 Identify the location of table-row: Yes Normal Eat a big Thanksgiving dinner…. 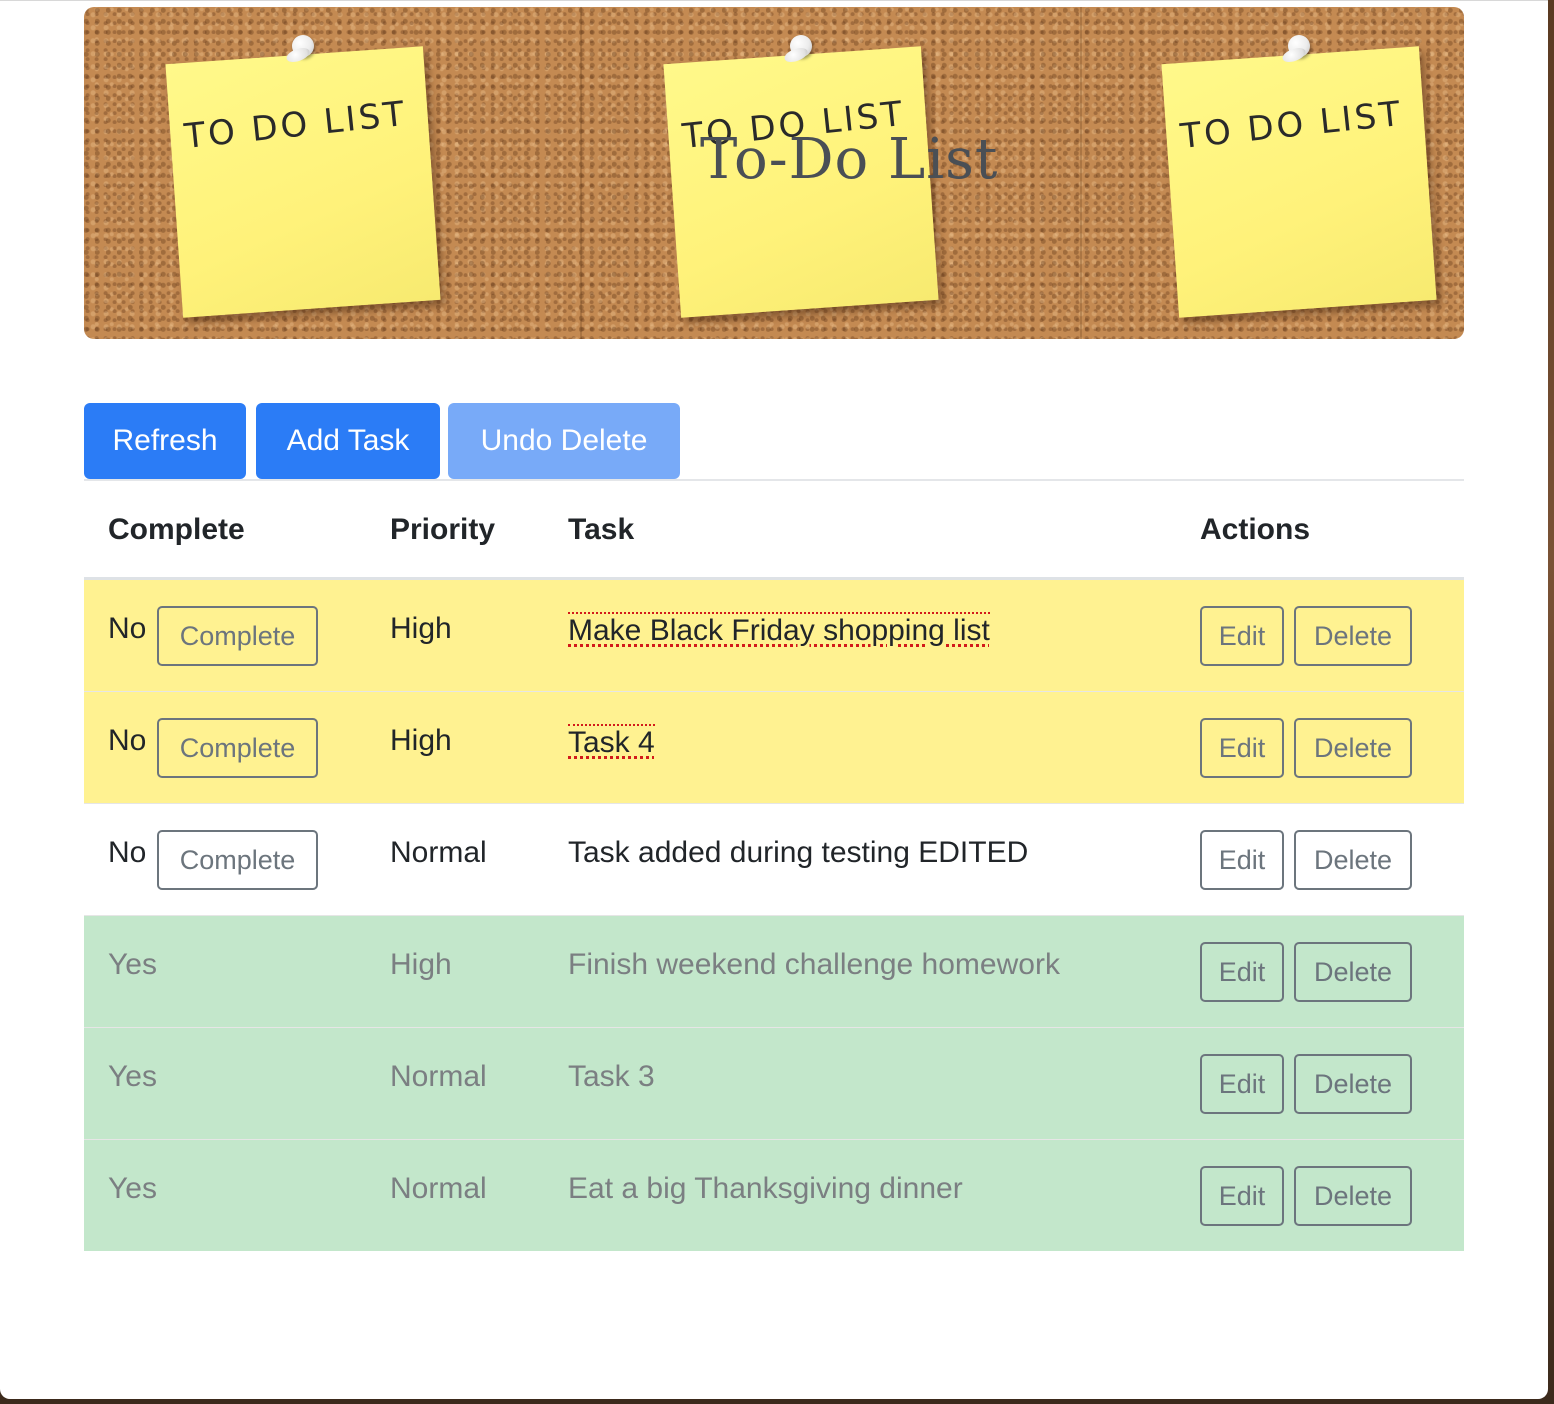
(774, 1195).